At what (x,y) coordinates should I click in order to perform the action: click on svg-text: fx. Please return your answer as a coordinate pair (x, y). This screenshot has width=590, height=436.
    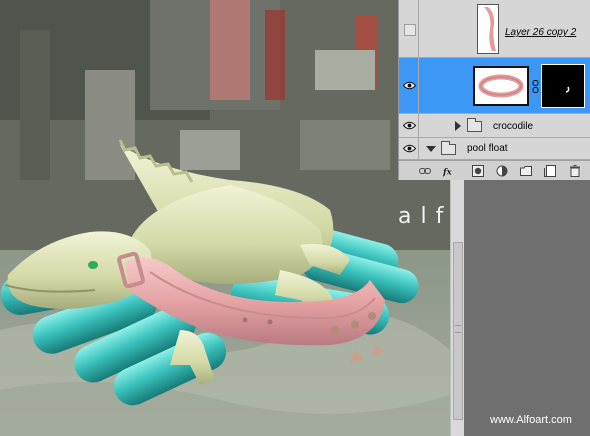
    Looking at the image, I should click on (448, 172).